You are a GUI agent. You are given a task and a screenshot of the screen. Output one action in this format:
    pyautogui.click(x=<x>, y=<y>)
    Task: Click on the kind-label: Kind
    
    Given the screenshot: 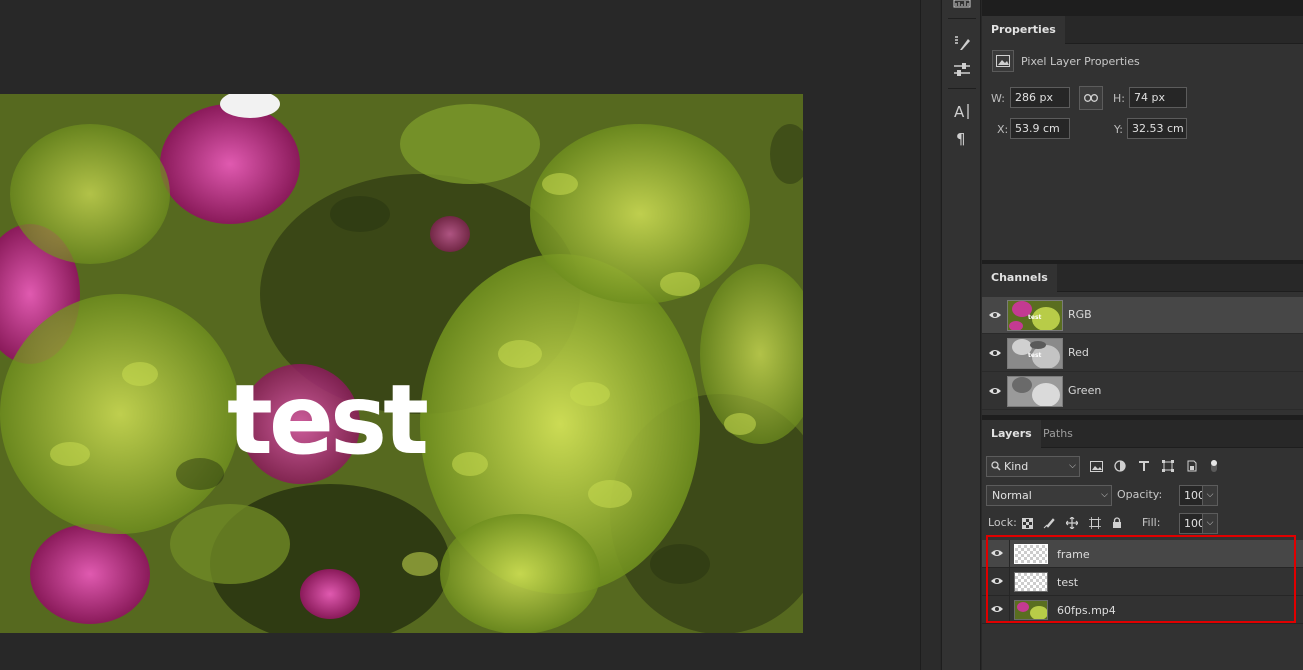 What is the action you would take?
    pyautogui.click(x=1016, y=466)
    